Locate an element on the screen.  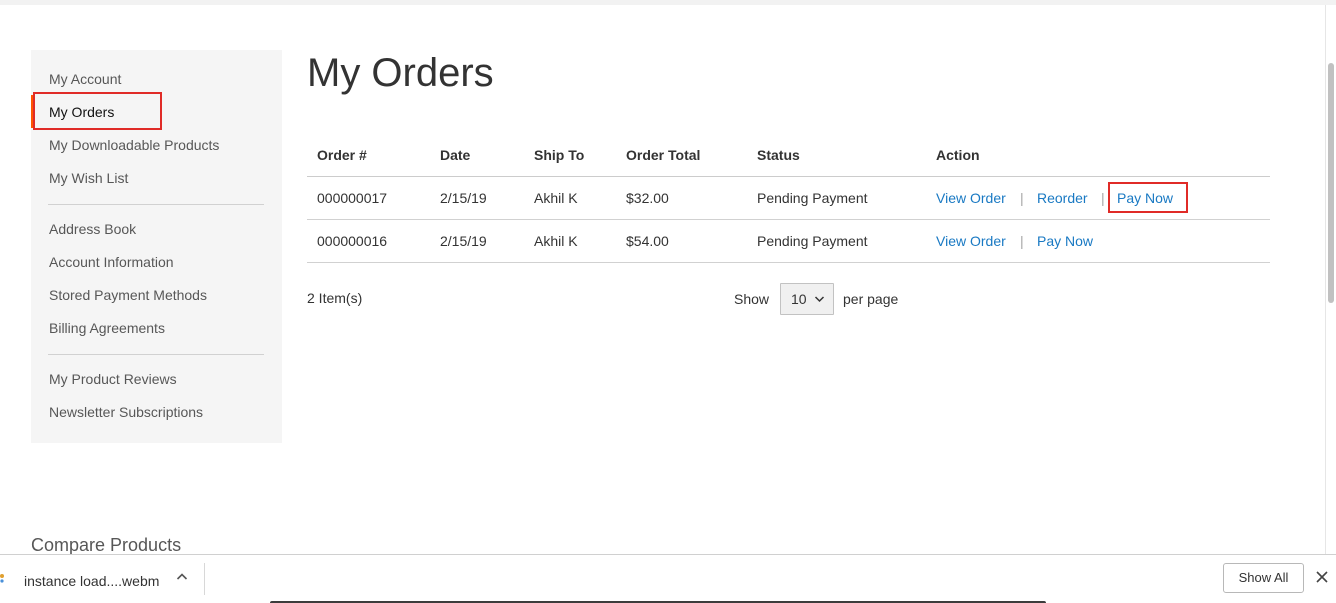
show-all-button: Show All is located at coordinates (1263, 578).